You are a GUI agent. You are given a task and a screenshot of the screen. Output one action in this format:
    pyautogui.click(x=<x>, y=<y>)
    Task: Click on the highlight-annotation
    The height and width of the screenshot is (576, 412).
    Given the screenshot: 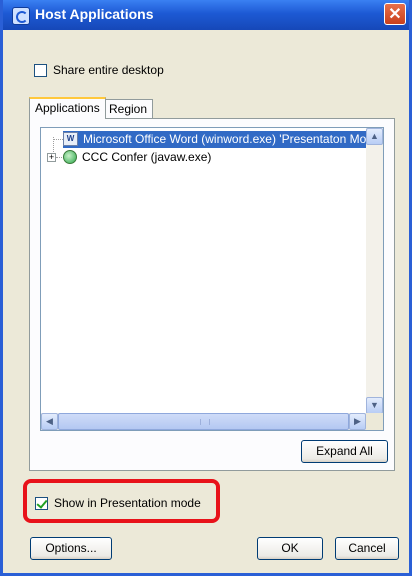 What is the action you would take?
    pyautogui.click(x=121, y=501)
    